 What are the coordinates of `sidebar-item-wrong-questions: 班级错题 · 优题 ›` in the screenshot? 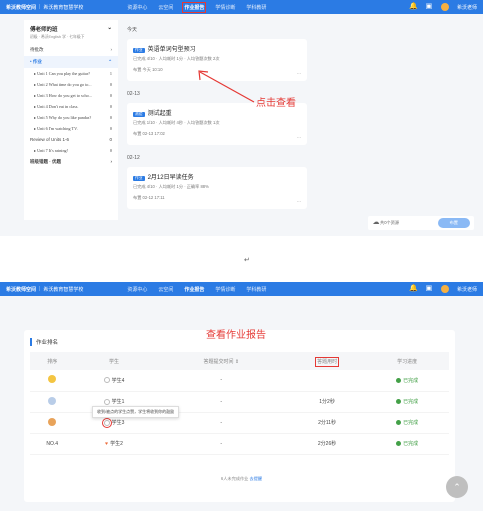 It's located at (71, 162).